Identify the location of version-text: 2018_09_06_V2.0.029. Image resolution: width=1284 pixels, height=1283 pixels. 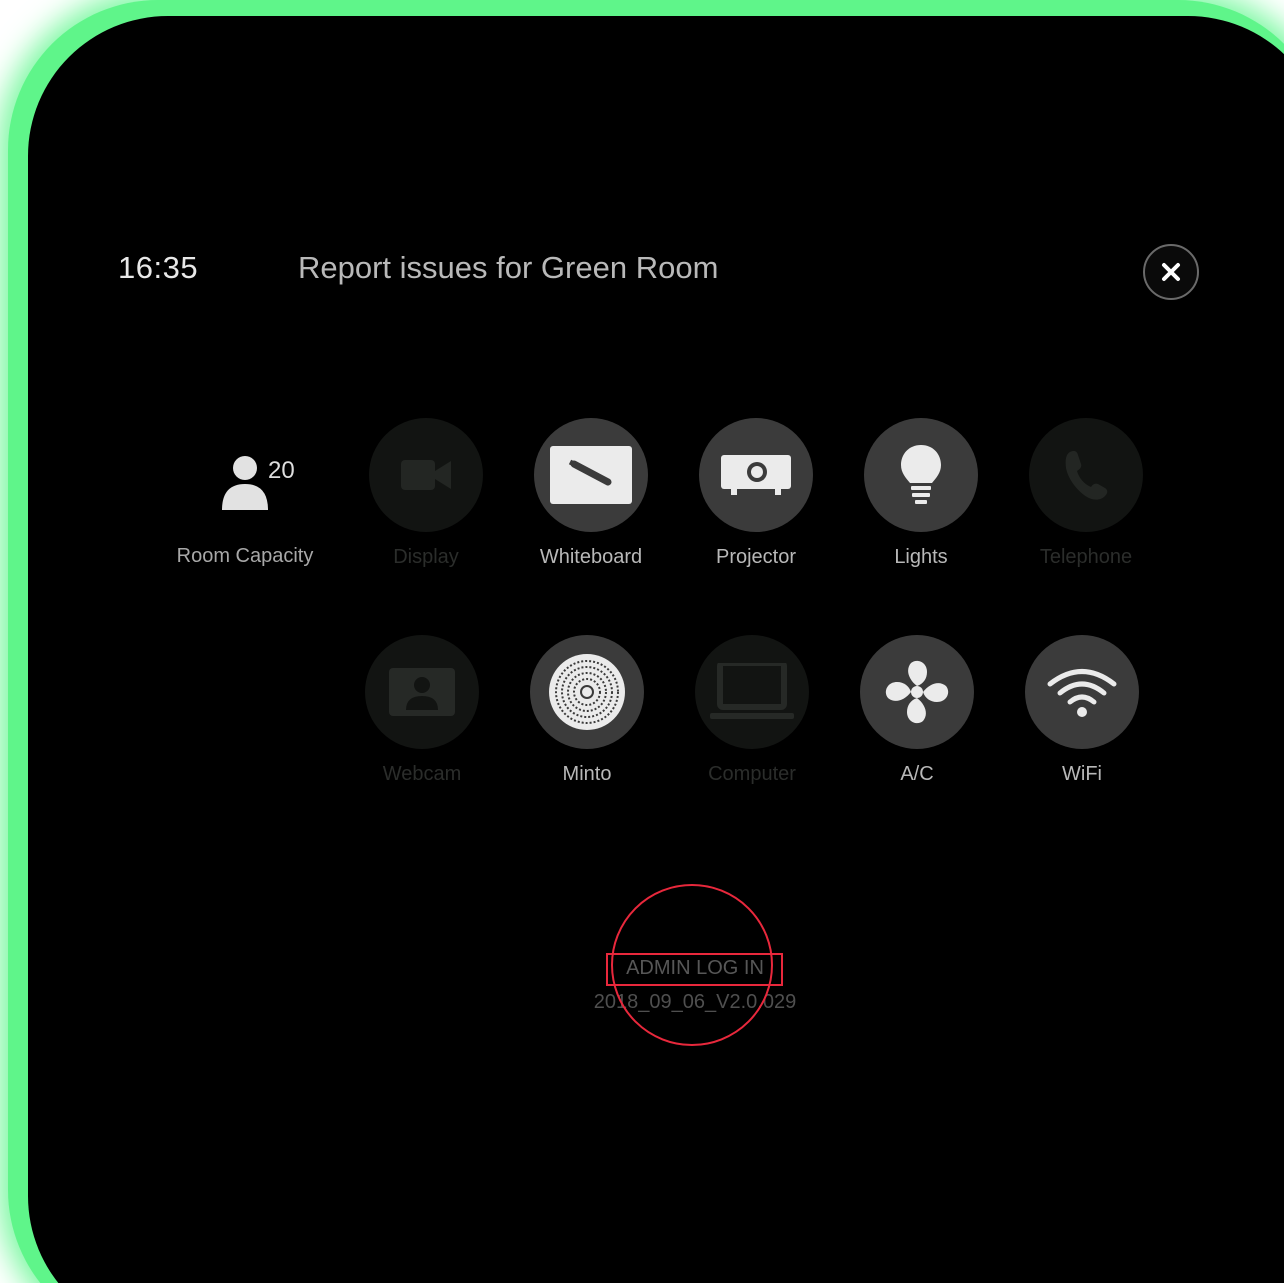
(695, 1002).